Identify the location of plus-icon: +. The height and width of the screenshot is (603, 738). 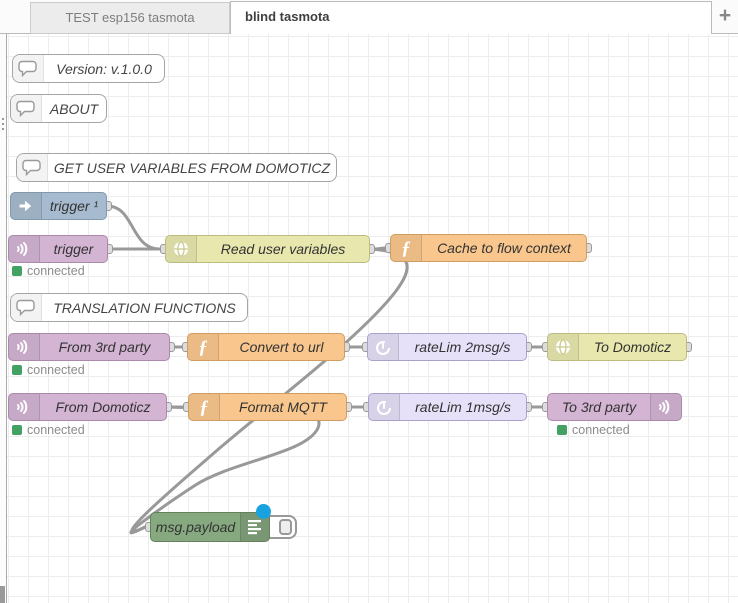
(725, 15).